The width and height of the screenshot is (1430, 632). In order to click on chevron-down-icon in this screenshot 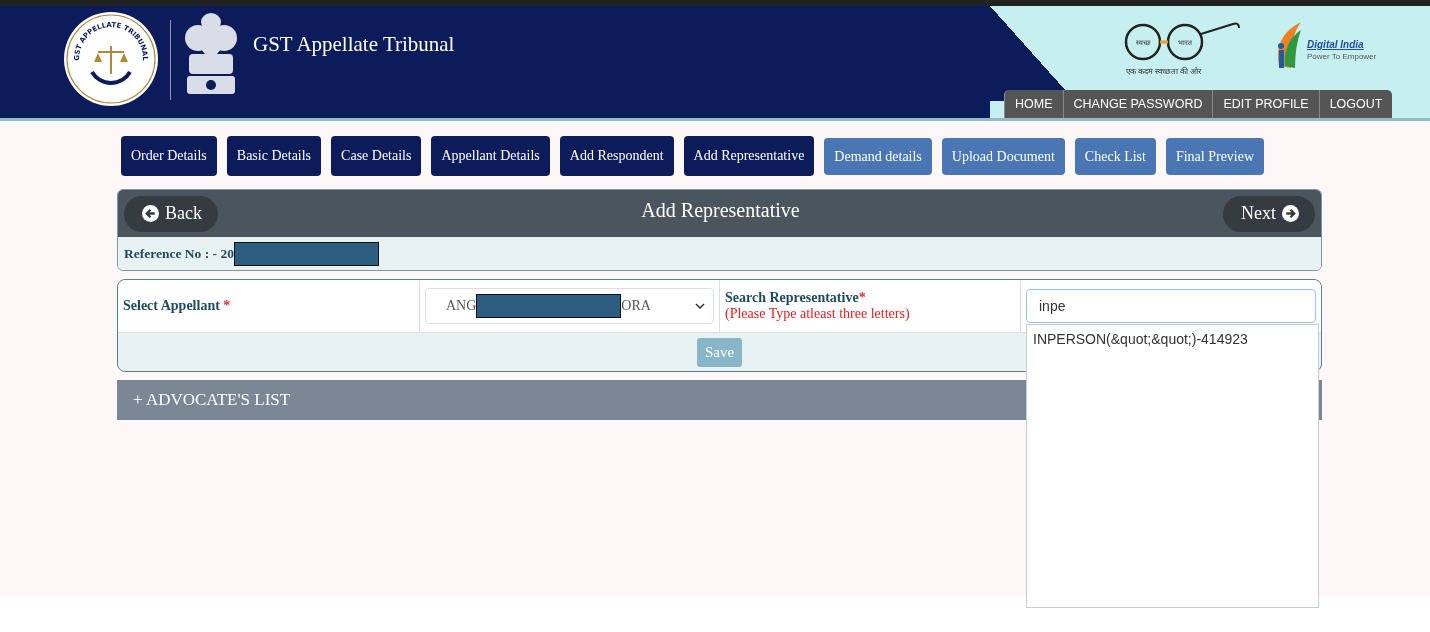, I will do `click(700, 306)`.